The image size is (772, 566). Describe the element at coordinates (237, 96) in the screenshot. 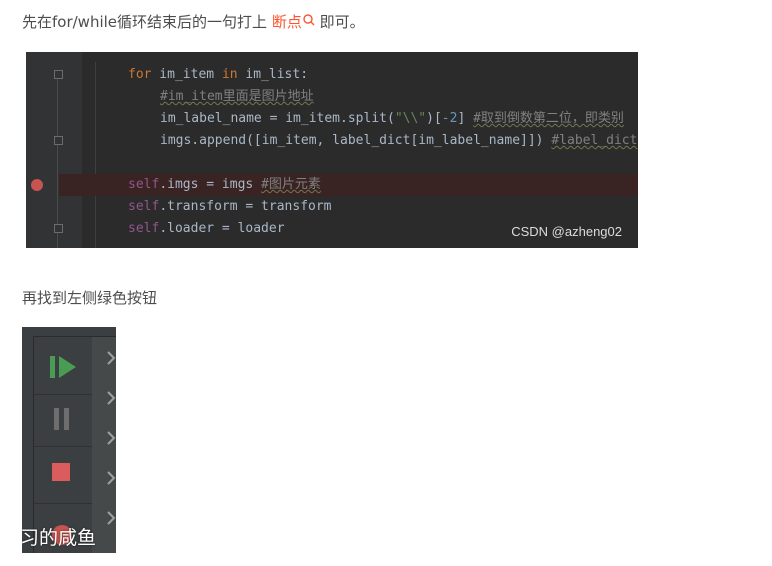

I see `code-line-2: #im_item里面是图片地址` at that location.